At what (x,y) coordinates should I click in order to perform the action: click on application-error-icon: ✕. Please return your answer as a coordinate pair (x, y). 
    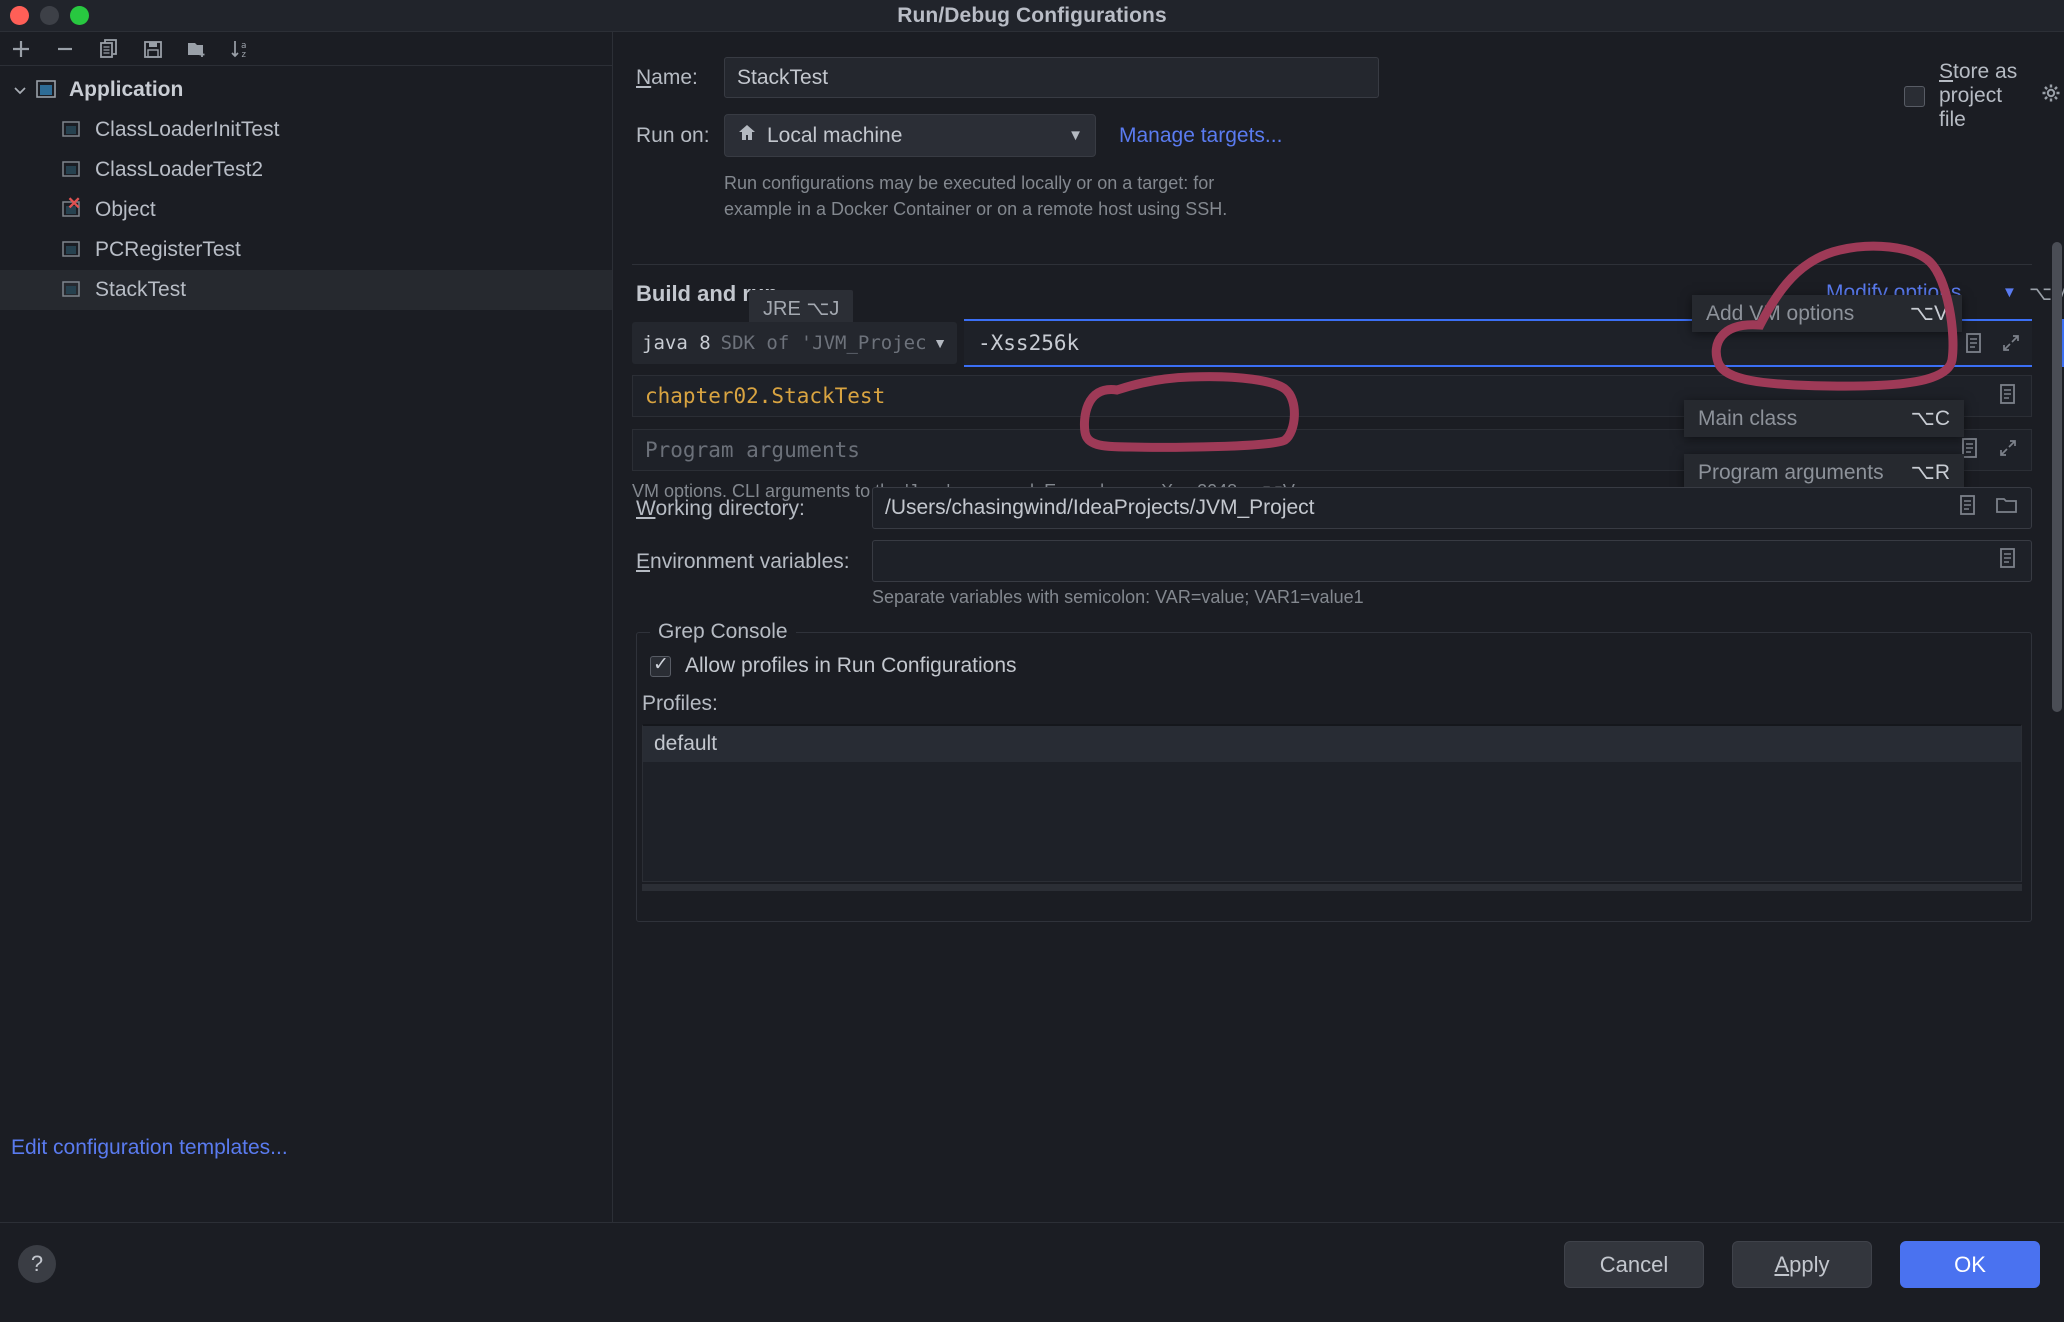
    Looking at the image, I should click on (73, 207).